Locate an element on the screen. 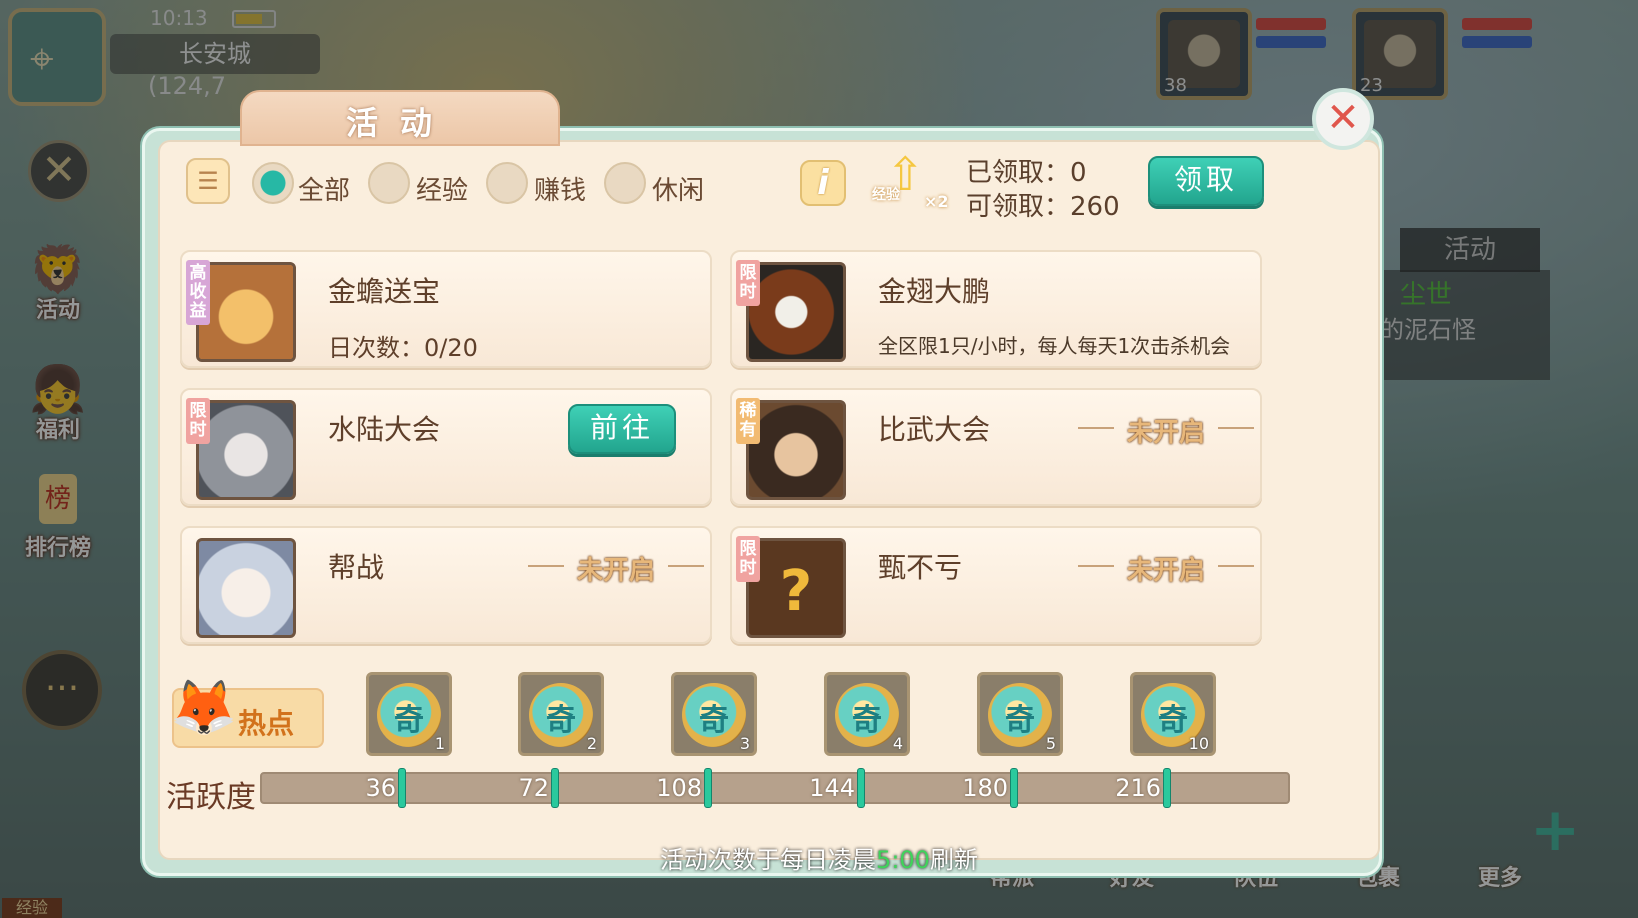 The height and width of the screenshot is (918, 1638). activity-points-label: 活跃度 is located at coordinates (211, 797).